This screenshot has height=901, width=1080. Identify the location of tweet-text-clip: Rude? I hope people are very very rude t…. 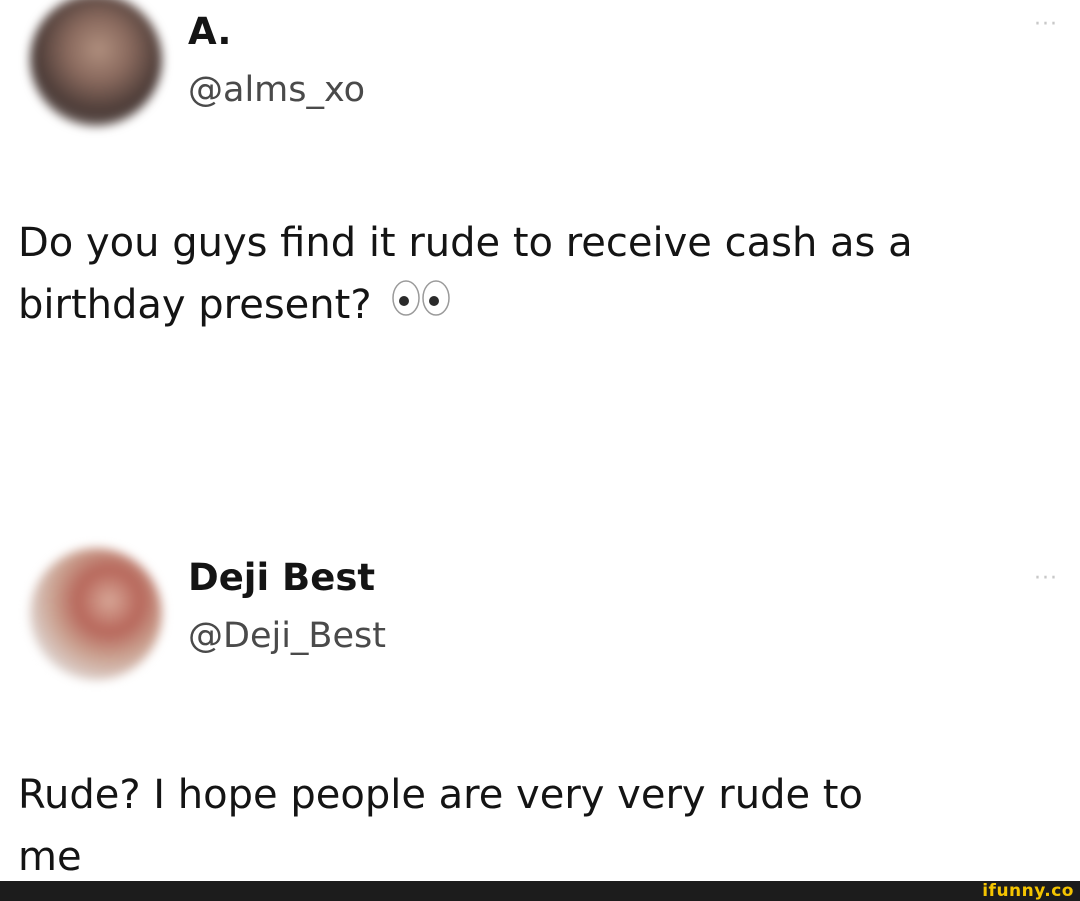
(540, 820).